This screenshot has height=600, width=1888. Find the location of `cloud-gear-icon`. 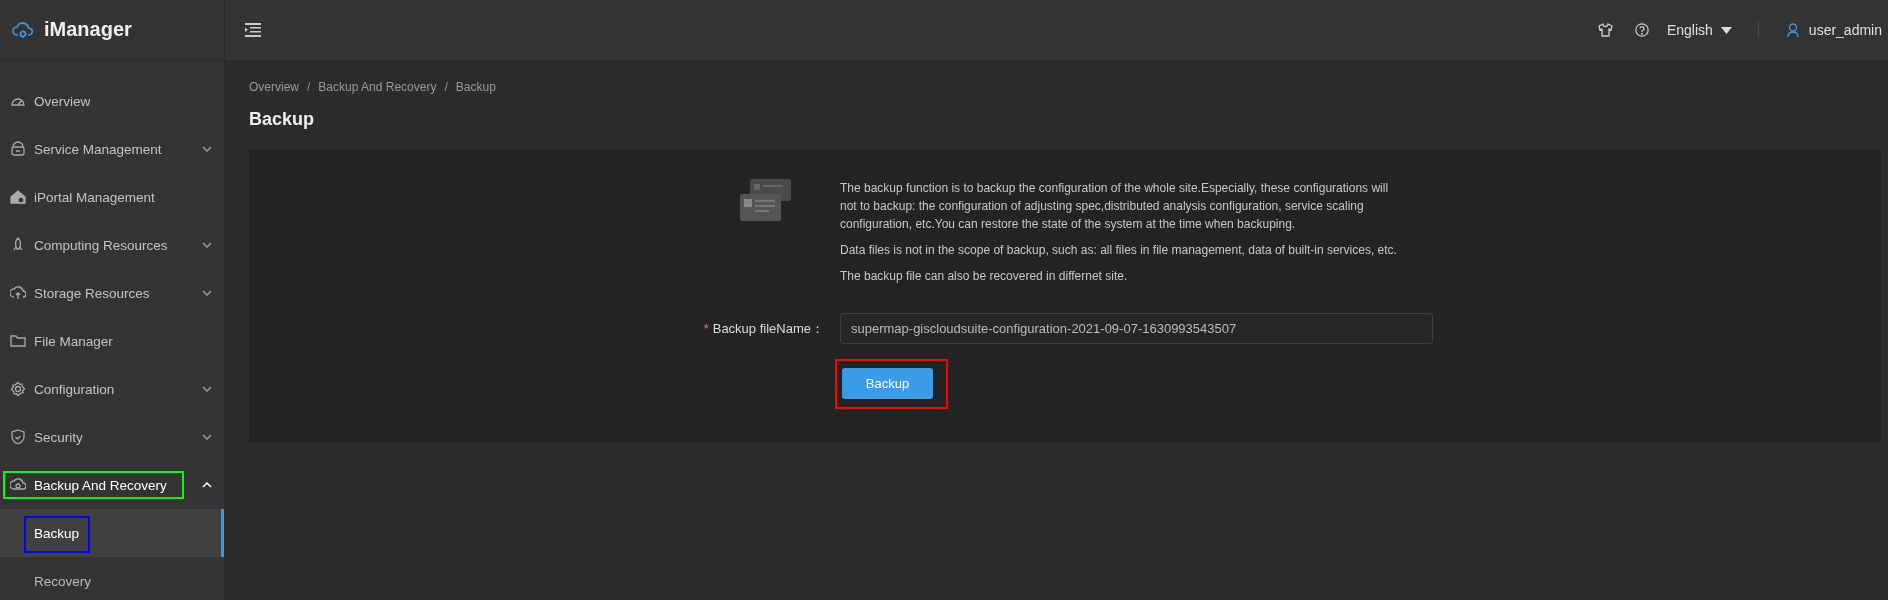

cloud-gear-icon is located at coordinates (23, 29).